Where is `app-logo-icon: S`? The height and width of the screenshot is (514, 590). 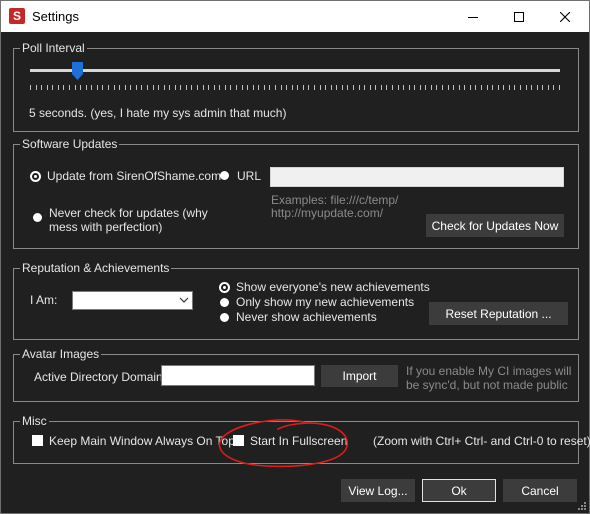 app-logo-icon: S is located at coordinates (17, 16).